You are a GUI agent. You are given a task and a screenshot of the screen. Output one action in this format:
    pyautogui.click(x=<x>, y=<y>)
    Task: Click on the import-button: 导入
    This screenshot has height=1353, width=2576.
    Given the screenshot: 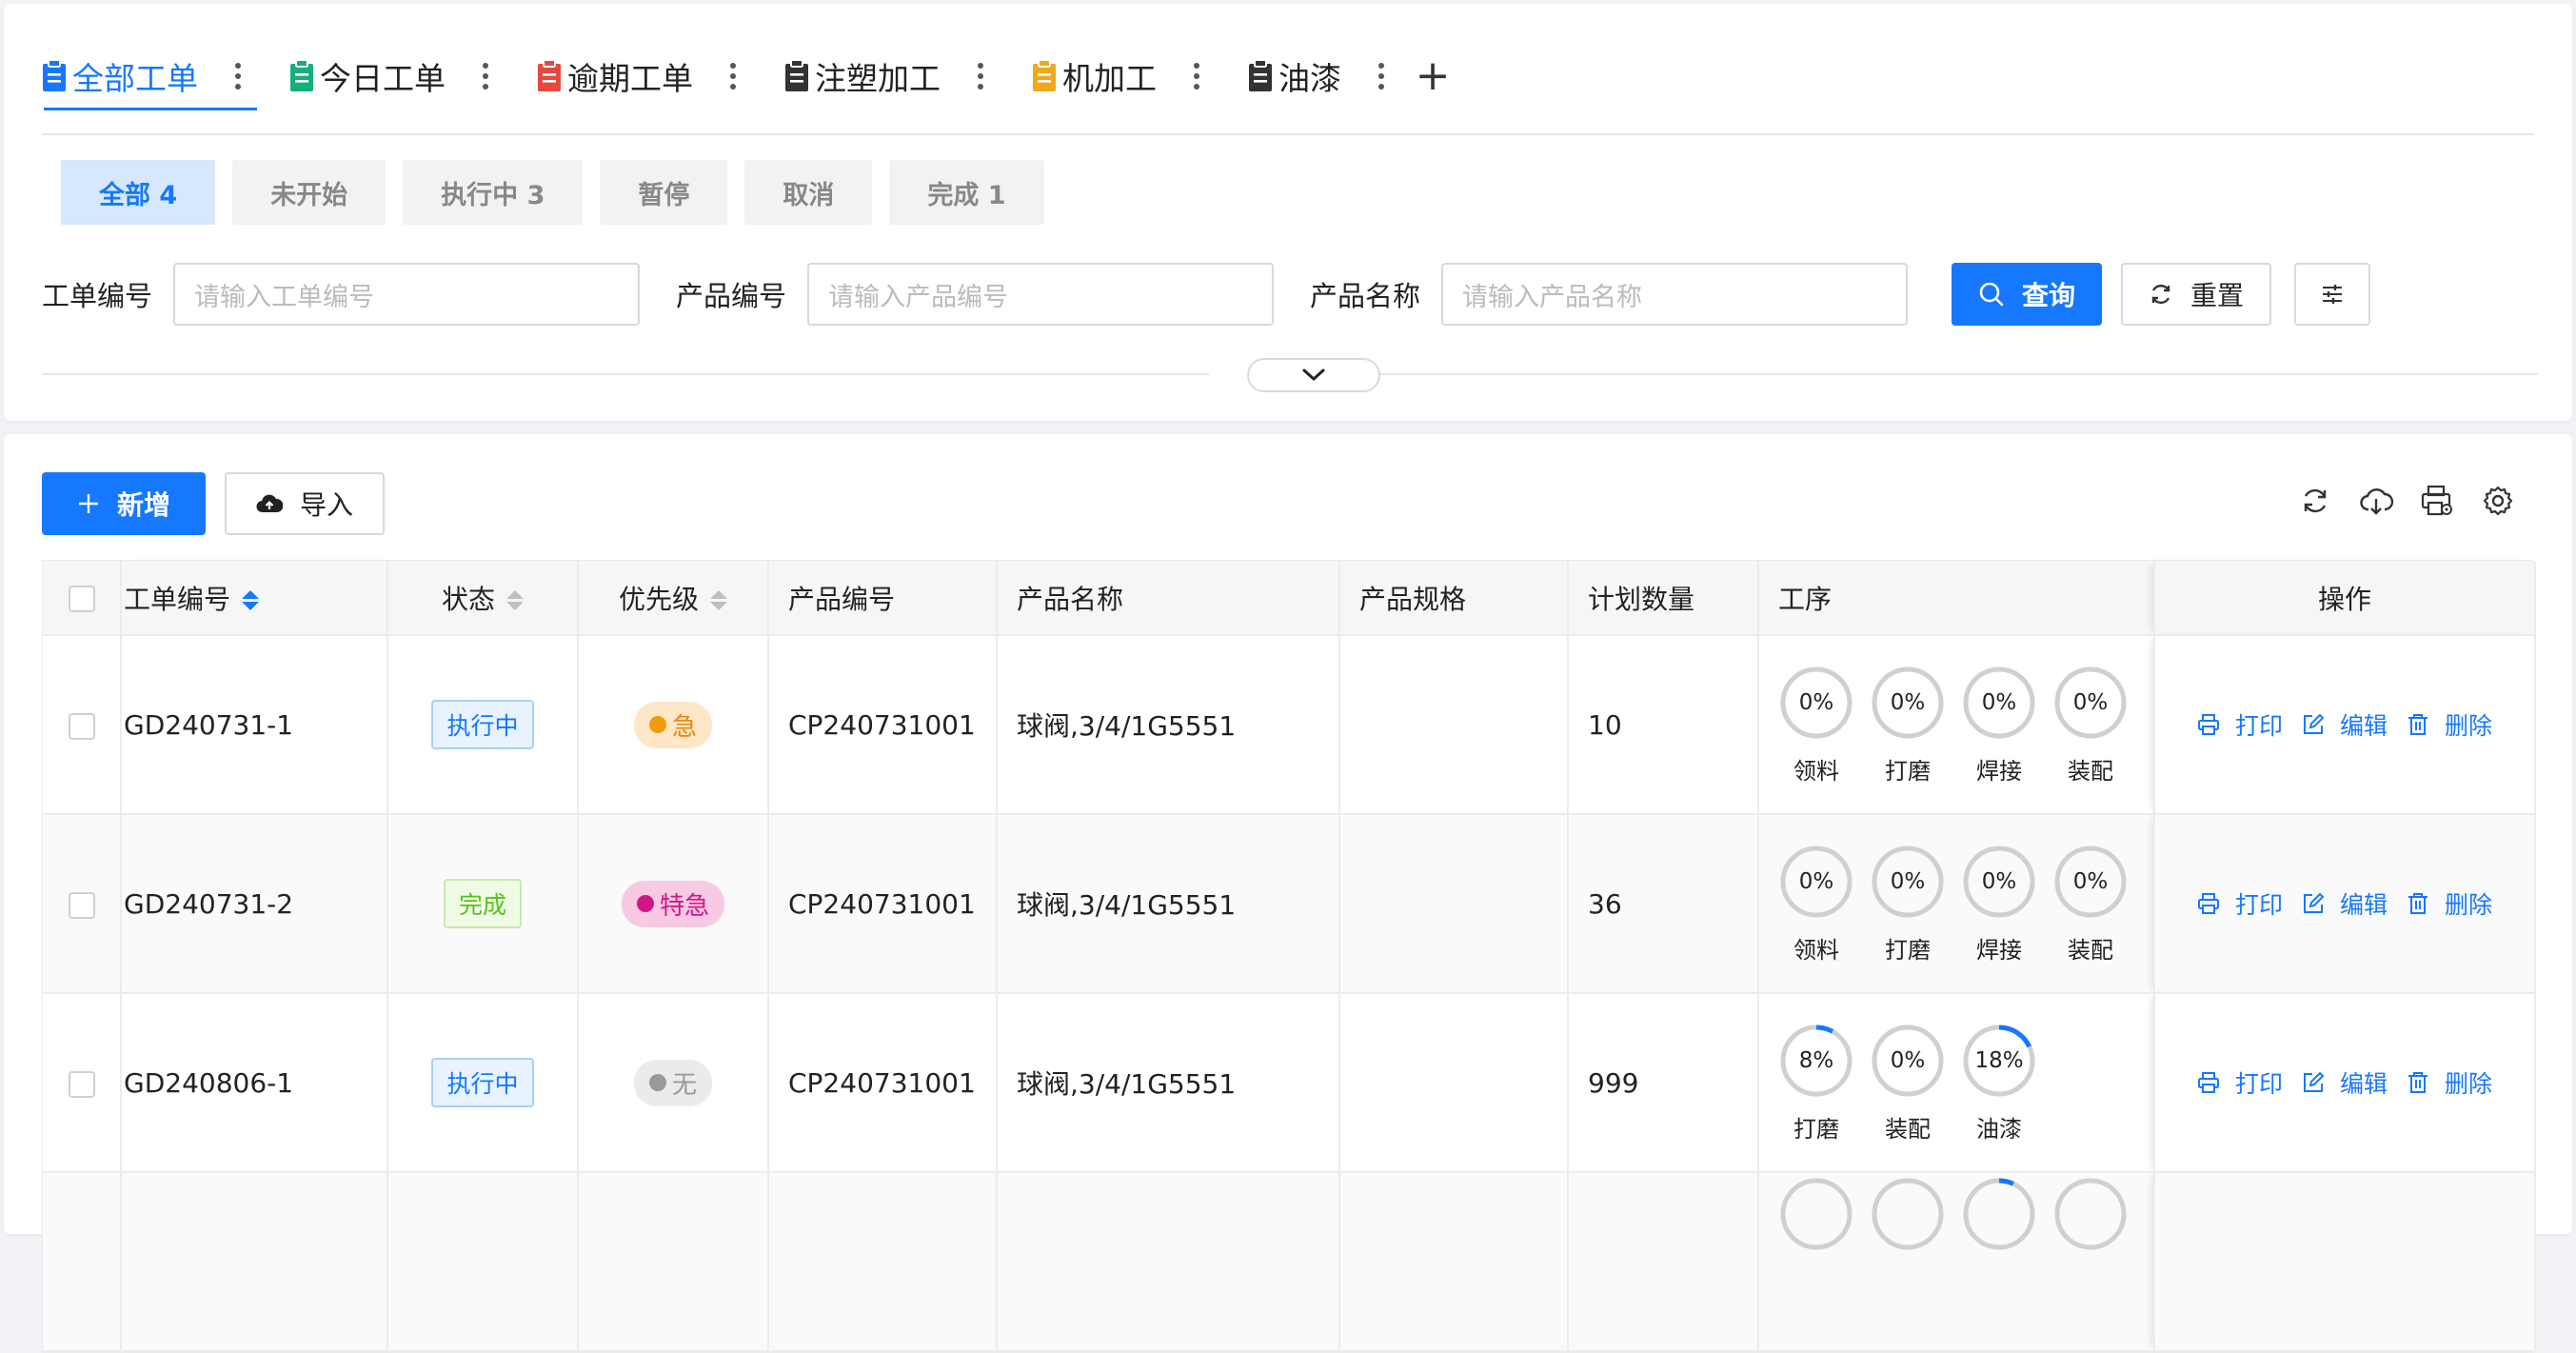 What is the action you would take?
    pyautogui.click(x=305, y=504)
    